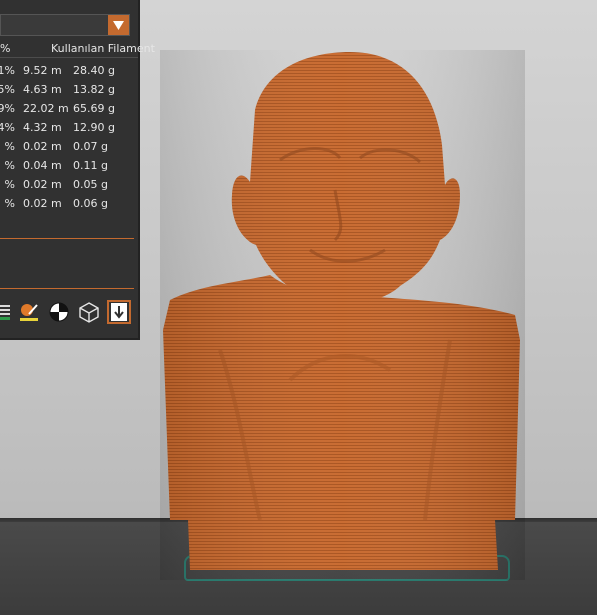 The width and height of the screenshot is (597, 615). I want to click on row-length: 9.52 m, so click(42, 70).